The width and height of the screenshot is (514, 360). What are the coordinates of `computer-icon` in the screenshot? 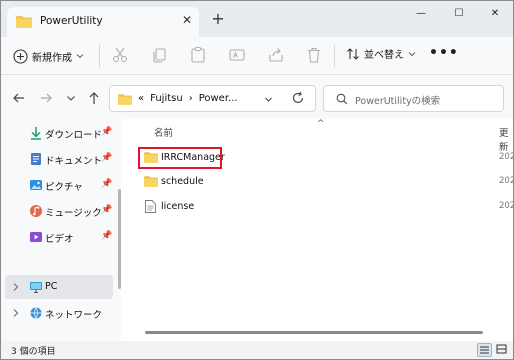 It's located at (36, 288).